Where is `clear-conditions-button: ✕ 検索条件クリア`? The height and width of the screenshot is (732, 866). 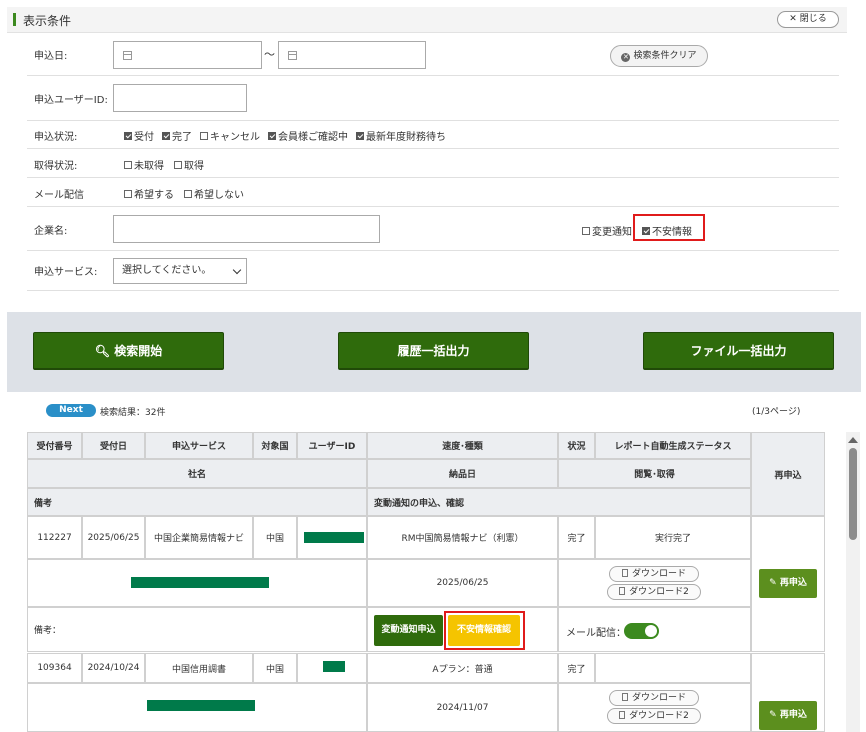
clear-conditions-button: ✕ 検索条件クリア is located at coordinates (659, 56).